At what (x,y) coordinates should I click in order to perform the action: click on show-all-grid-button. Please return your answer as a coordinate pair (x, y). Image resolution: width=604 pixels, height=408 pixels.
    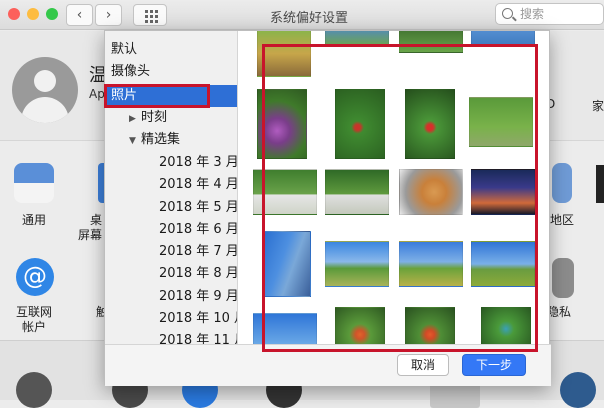
    Looking at the image, I should click on (150, 15).